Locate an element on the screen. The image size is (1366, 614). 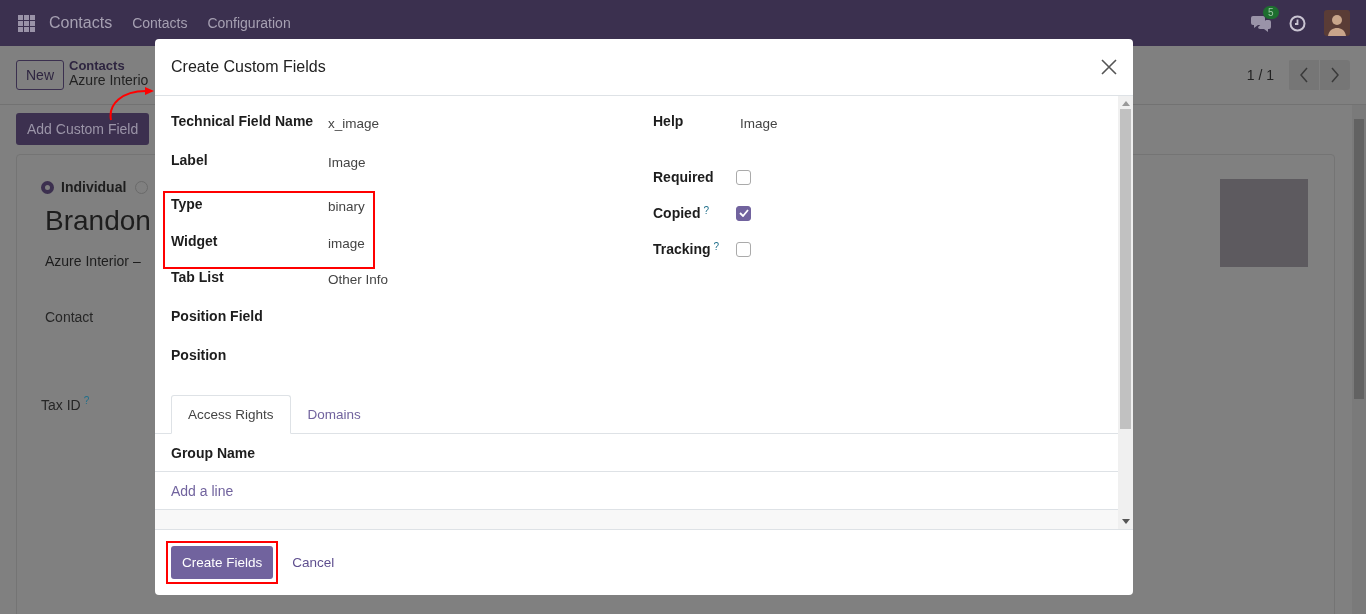
tab: Access Rights is located at coordinates (231, 414).